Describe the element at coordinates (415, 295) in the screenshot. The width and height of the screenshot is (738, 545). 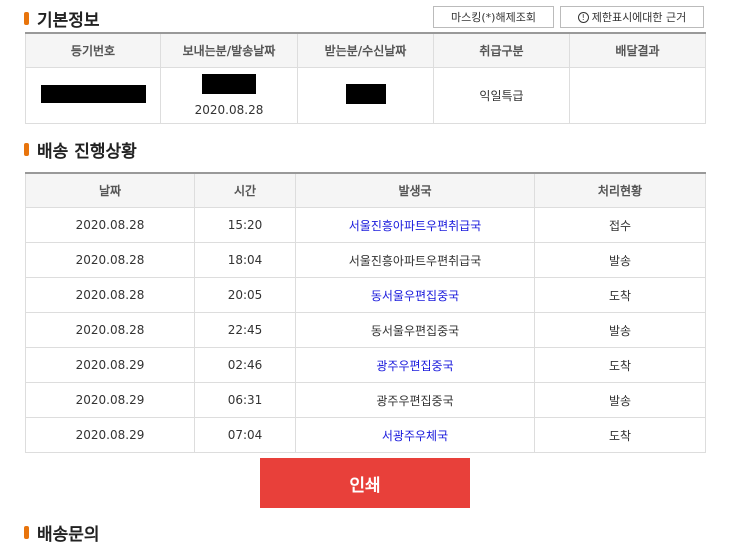
I see `row-office-link: 동서울우편집중국` at that location.